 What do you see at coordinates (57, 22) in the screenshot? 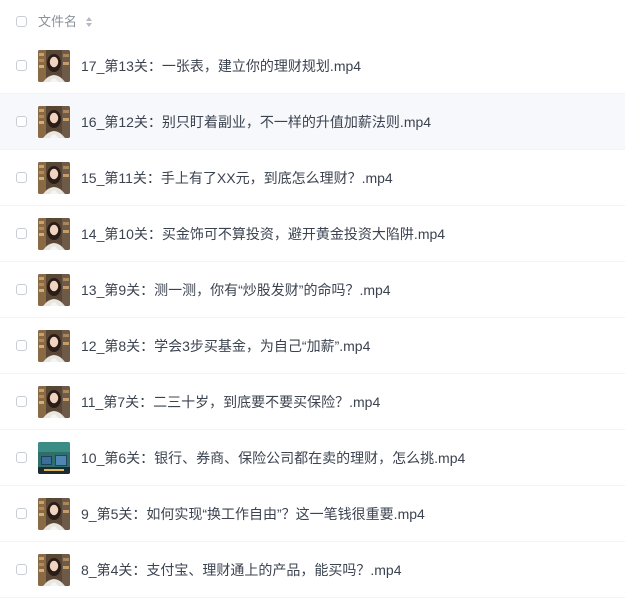
I see `column-header-filename: 文件名` at bounding box center [57, 22].